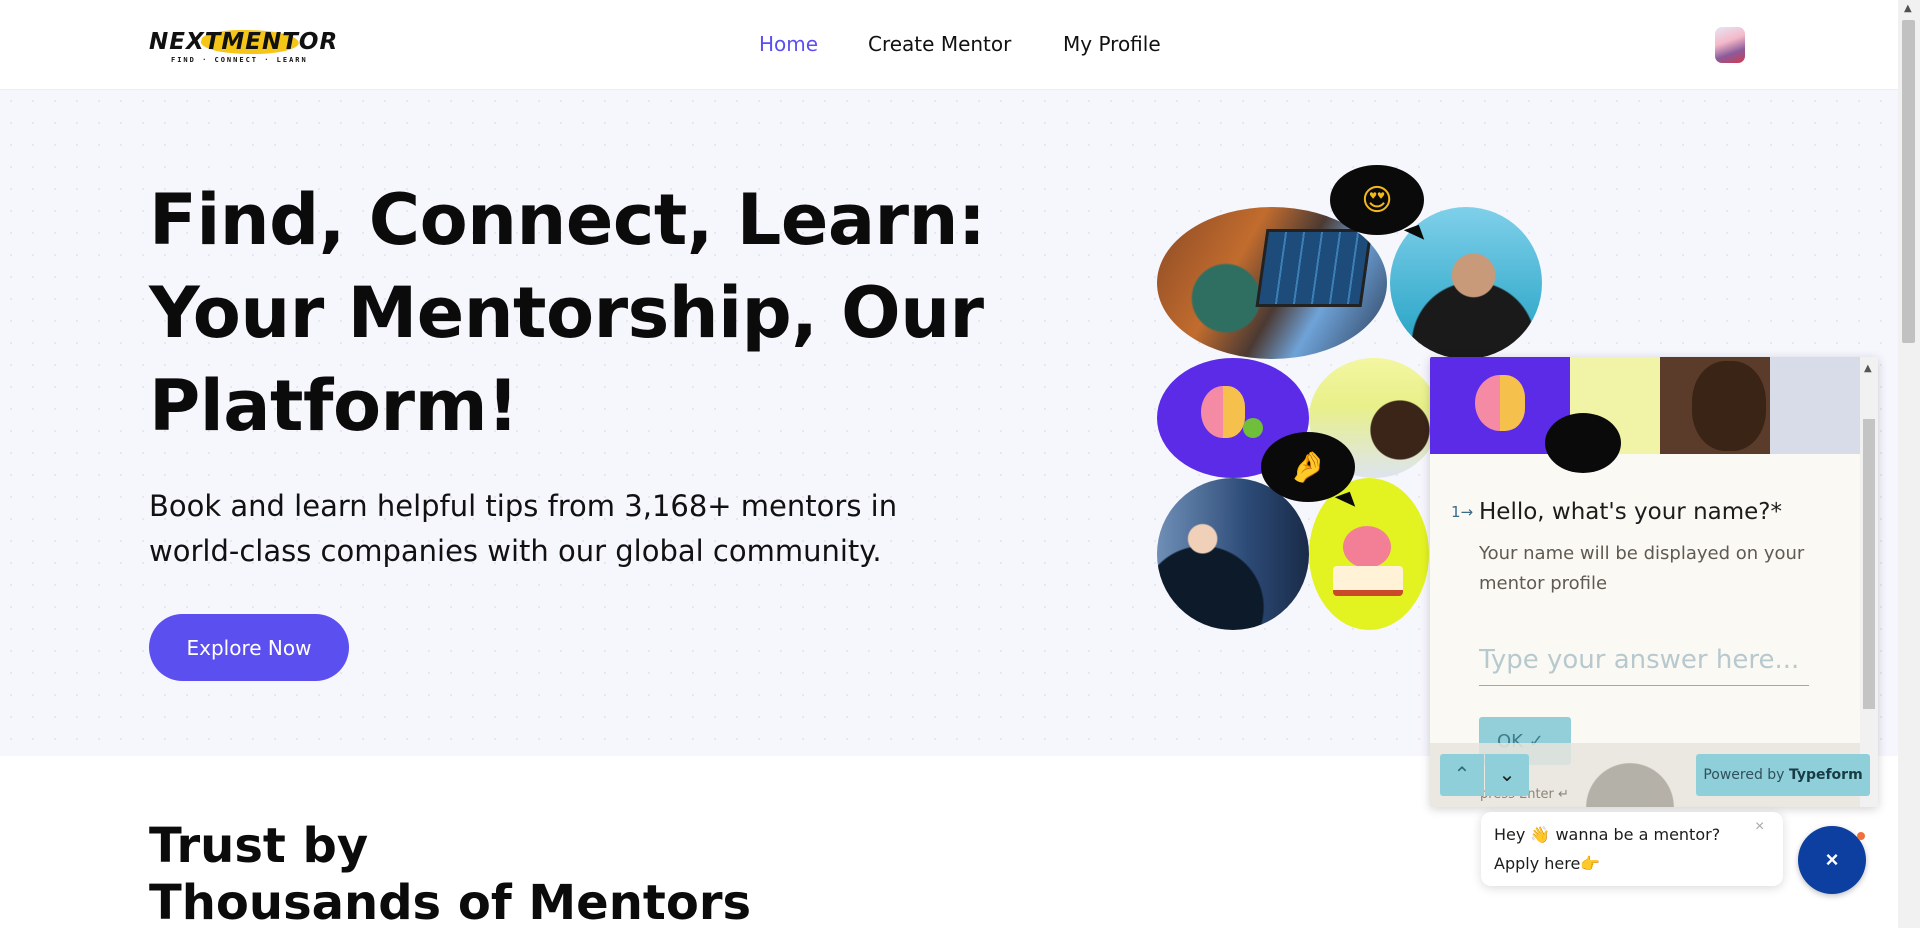  What do you see at coordinates (1825, 775) in the screenshot?
I see `typeform-brand: Typeform` at bounding box center [1825, 775].